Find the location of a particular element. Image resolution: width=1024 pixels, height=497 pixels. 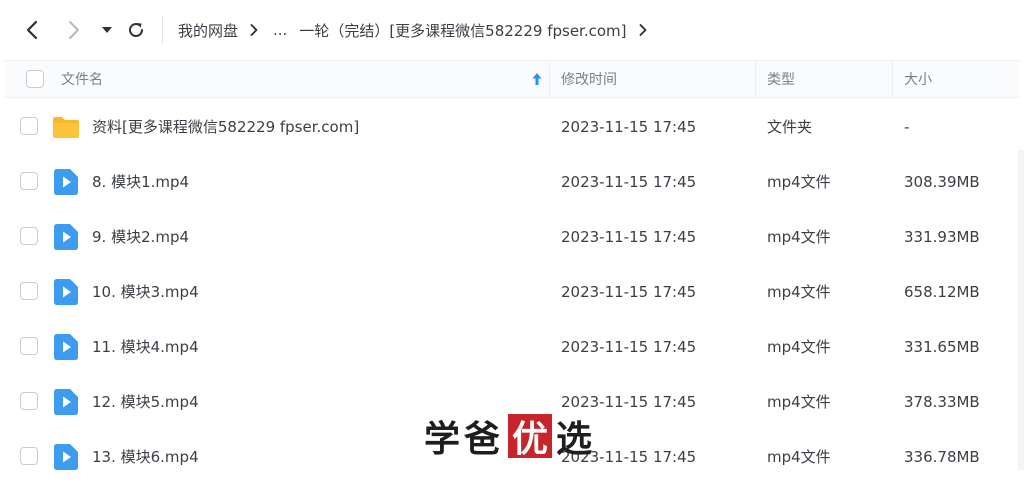

file-name: 资料[更多课程微信582229 fpser.com] is located at coordinates (225, 126).